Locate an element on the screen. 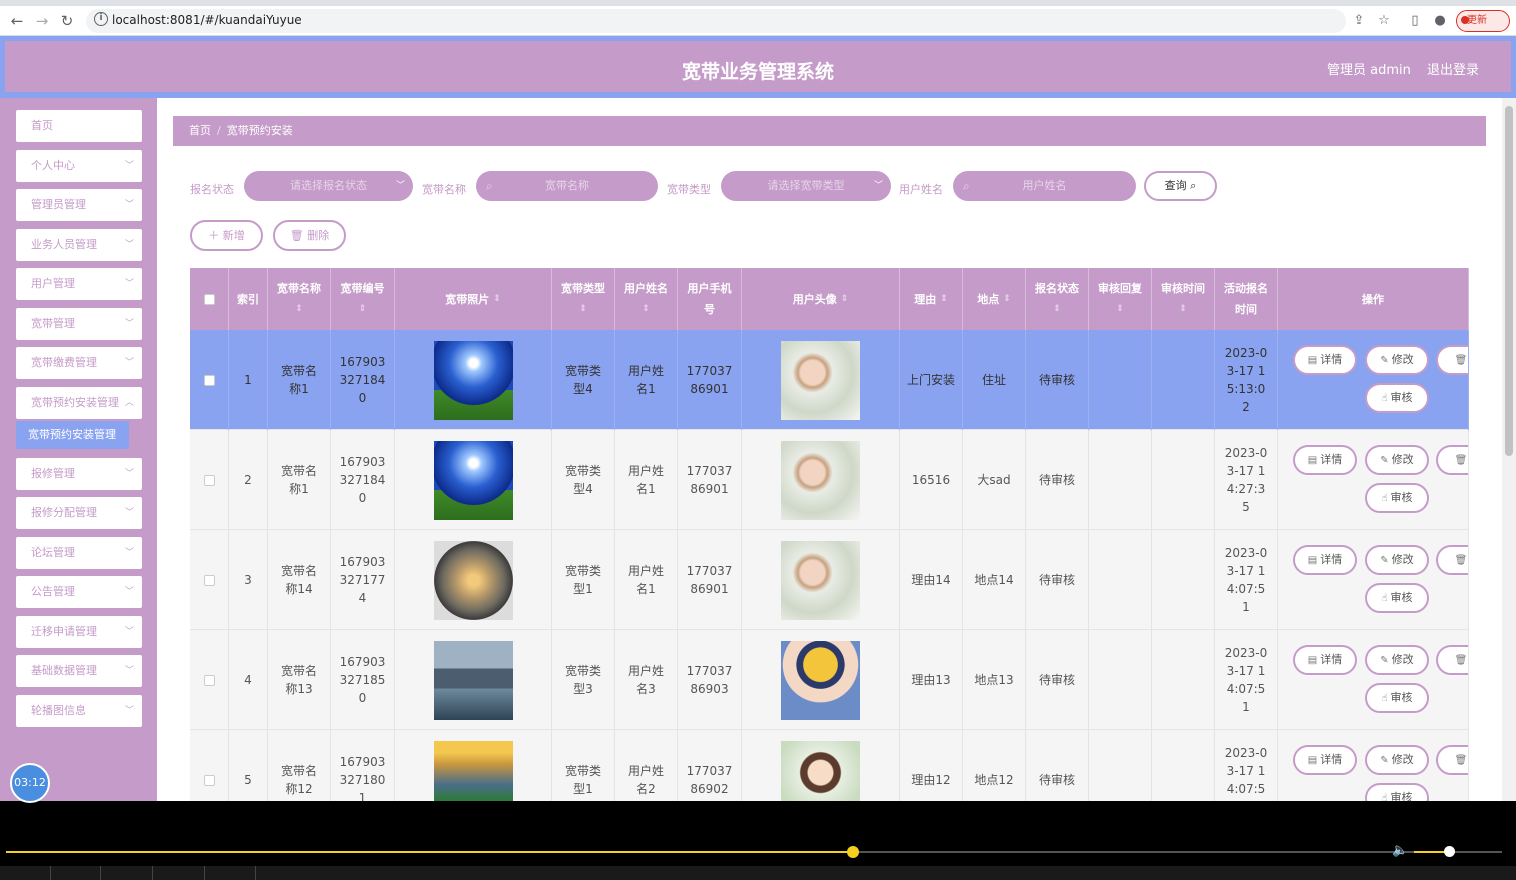  header-cell: 宽带编号 ⇕ is located at coordinates (363, 299).